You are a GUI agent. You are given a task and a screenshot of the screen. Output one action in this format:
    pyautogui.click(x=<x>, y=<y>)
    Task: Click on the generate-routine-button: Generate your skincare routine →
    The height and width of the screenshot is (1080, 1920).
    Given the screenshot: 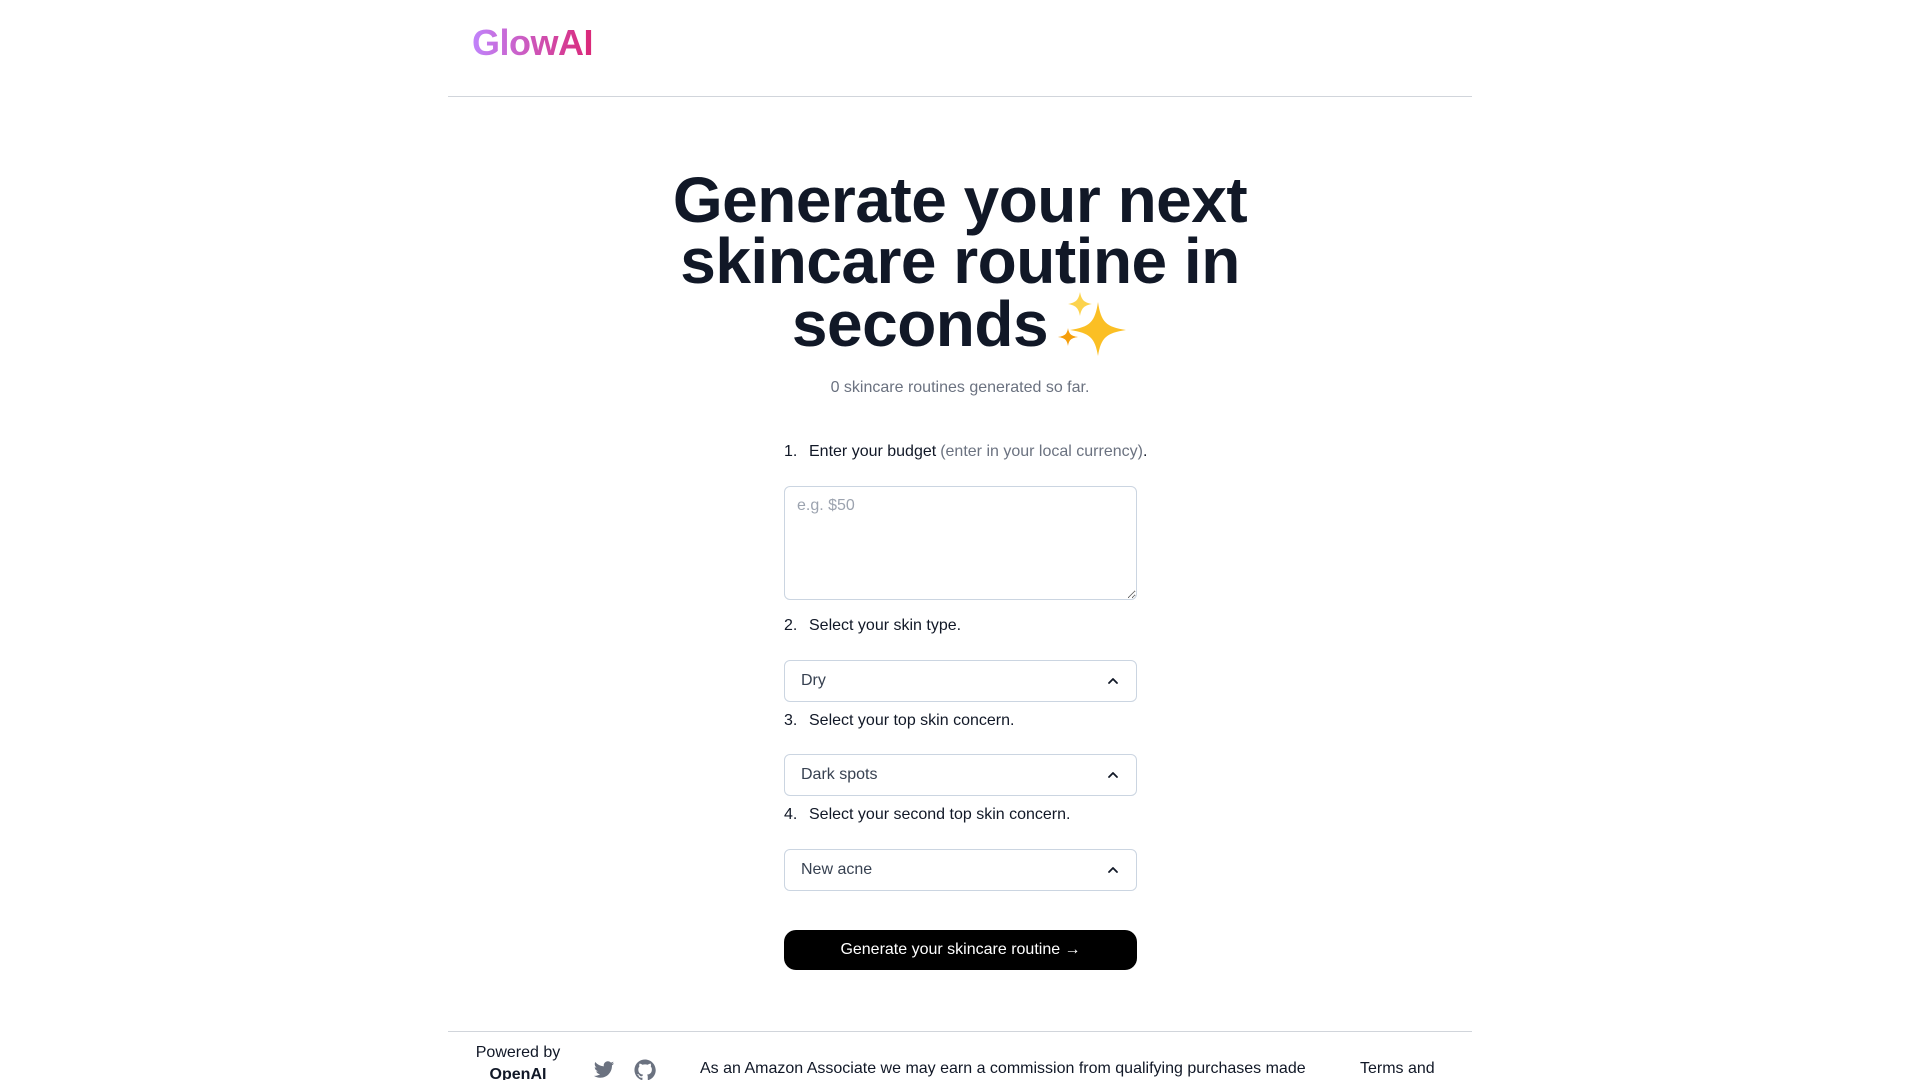 What is the action you would take?
    pyautogui.click(x=960, y=950)
    